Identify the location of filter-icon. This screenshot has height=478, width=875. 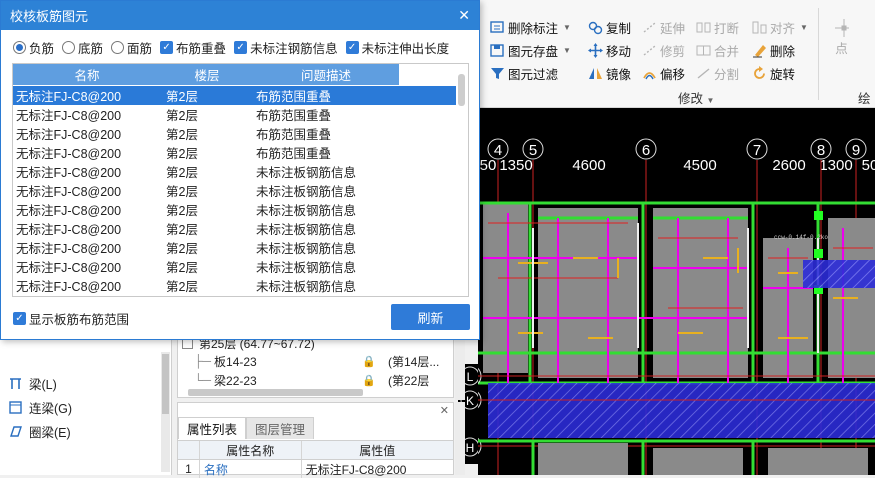
(497, 73).